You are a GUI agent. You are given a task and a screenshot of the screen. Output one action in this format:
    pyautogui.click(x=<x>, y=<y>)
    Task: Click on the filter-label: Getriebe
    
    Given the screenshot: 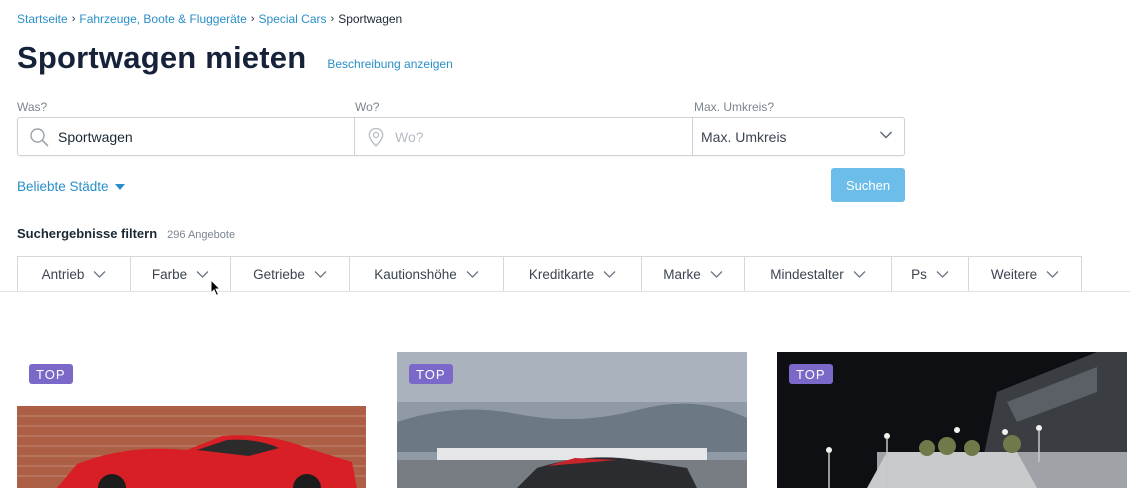 What is the action you would take?
    pyautogui.click(x=279, y=274)
    